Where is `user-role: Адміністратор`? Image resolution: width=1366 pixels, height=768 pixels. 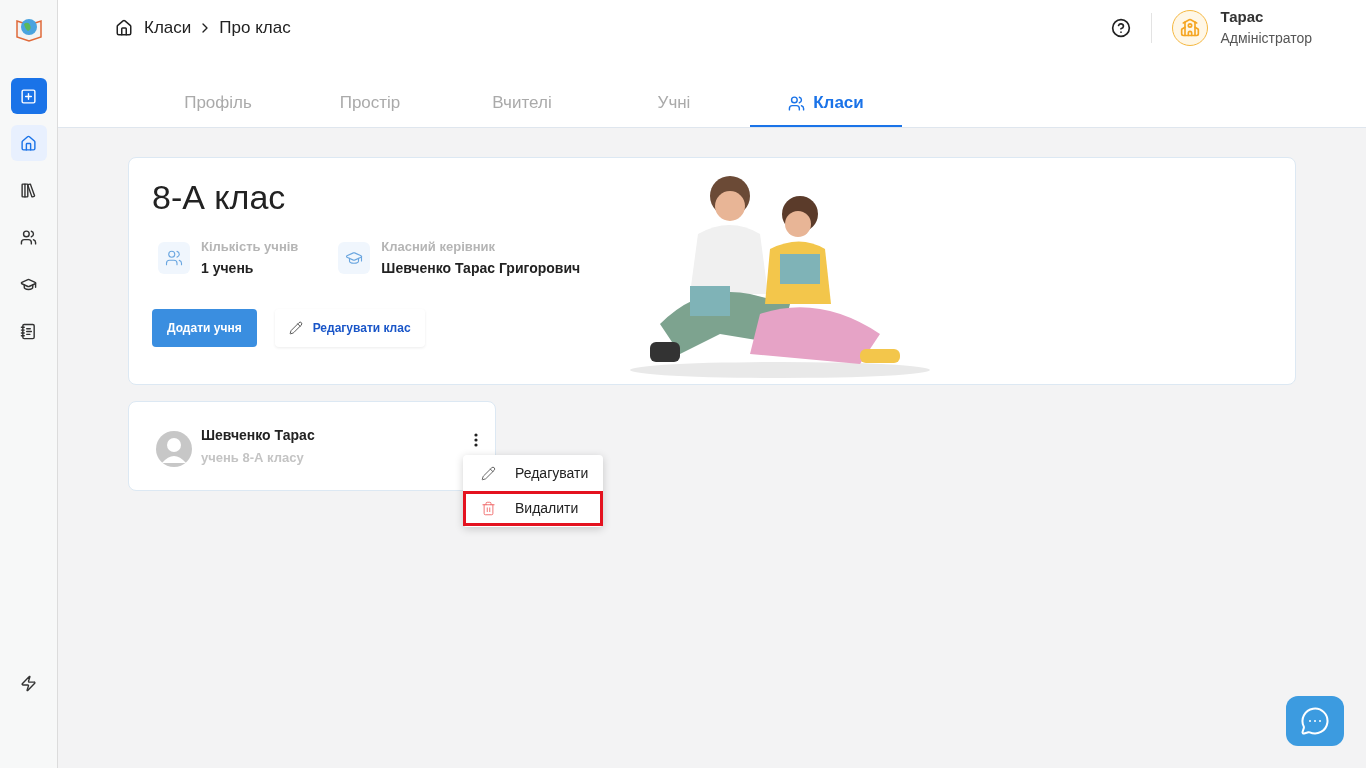 user-role: Адміністратор is located at coordinates (1266, 39).